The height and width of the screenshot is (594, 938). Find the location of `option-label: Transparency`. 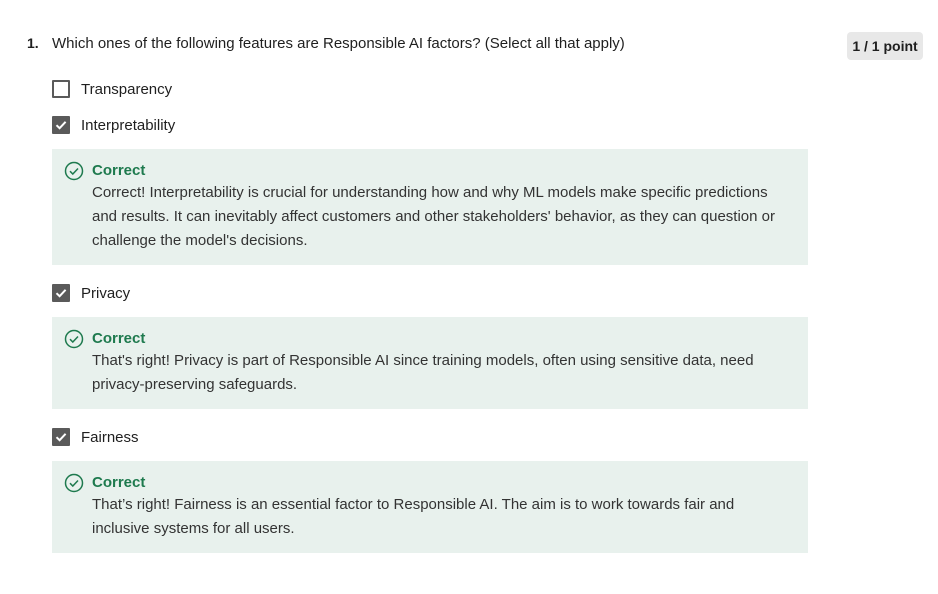

option-label: Transparency is located at coordinates (127, 89).